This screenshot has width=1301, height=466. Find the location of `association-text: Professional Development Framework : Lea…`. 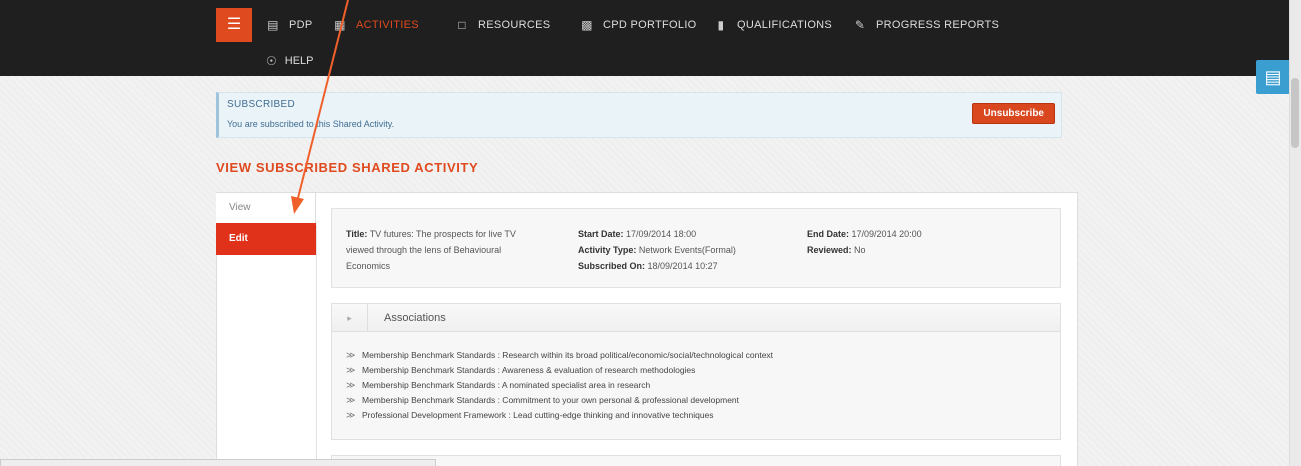

association-text: Professional Development Framework : Lea… is located at coordinates (538, 415).